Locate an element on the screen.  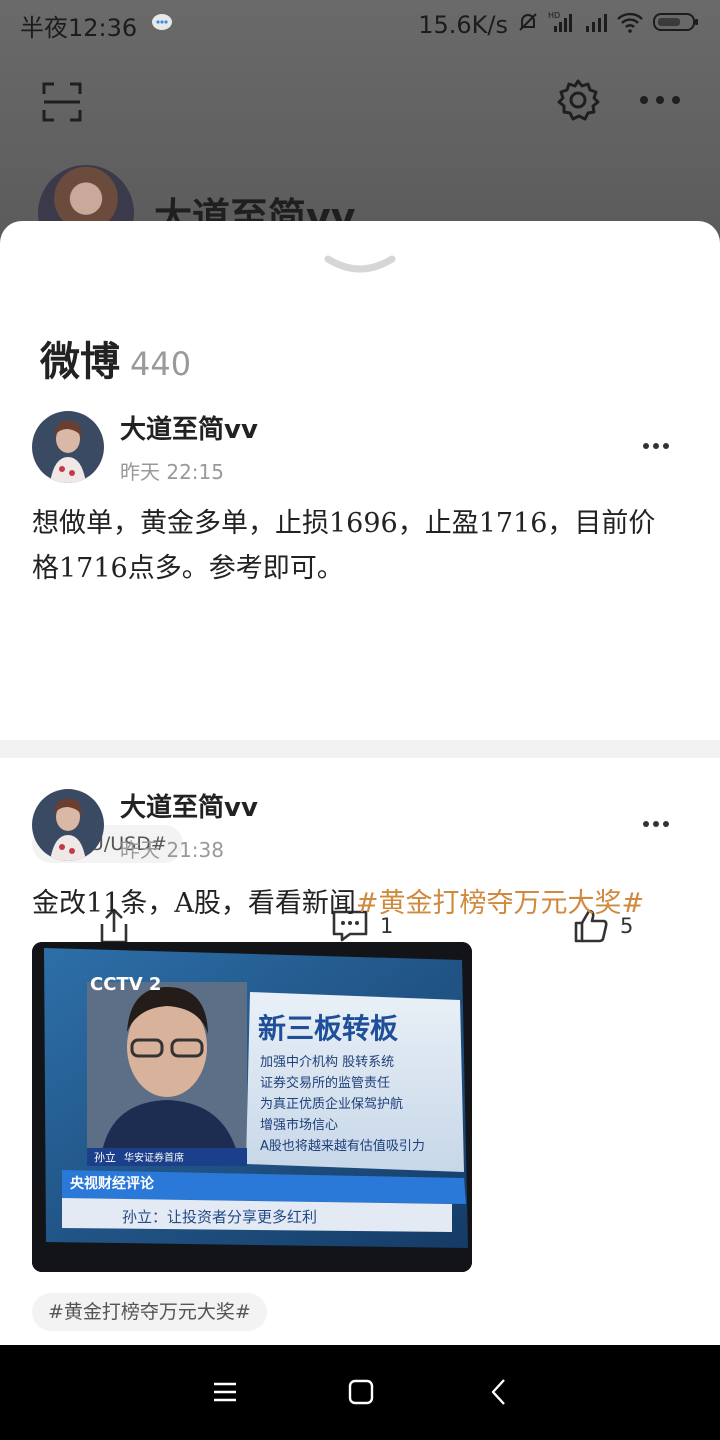
section-header: 微博 440 is located at coordinates (115, 358).